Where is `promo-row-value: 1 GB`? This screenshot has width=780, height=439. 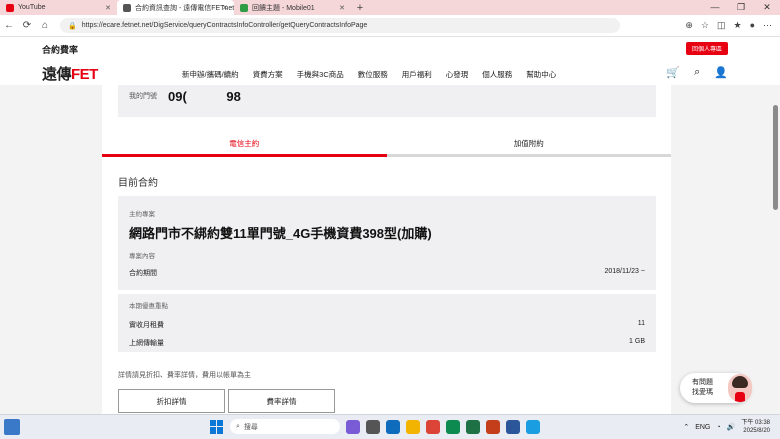 promo-row-value: 1 GB is located at coordinates (637, 341).